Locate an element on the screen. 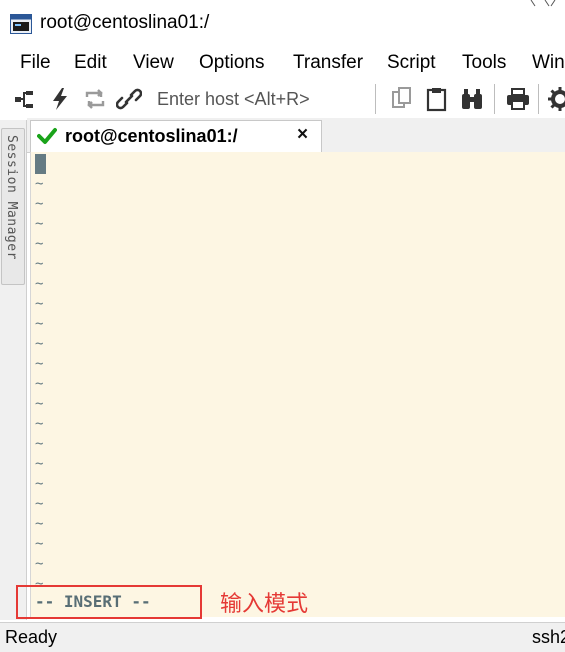 The image size is (565, 652). settings-icon is located at coordinates (556, 99).